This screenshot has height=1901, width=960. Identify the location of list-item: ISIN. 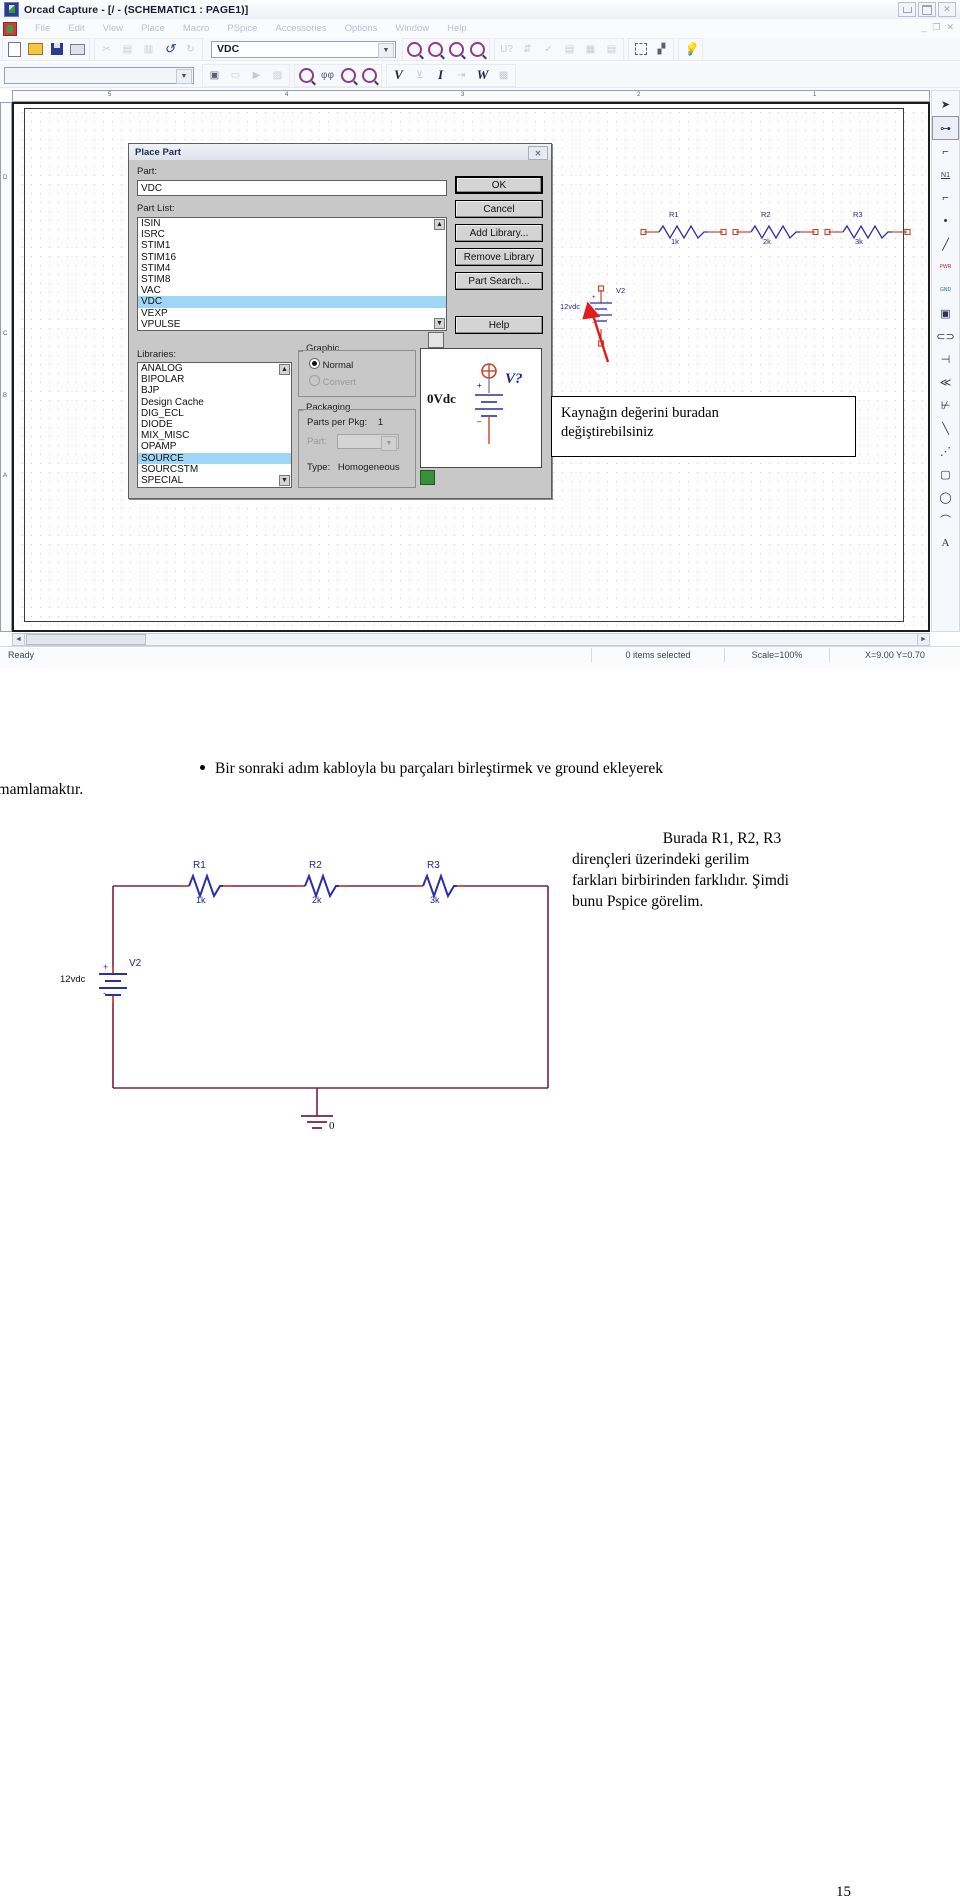
(292, 223).